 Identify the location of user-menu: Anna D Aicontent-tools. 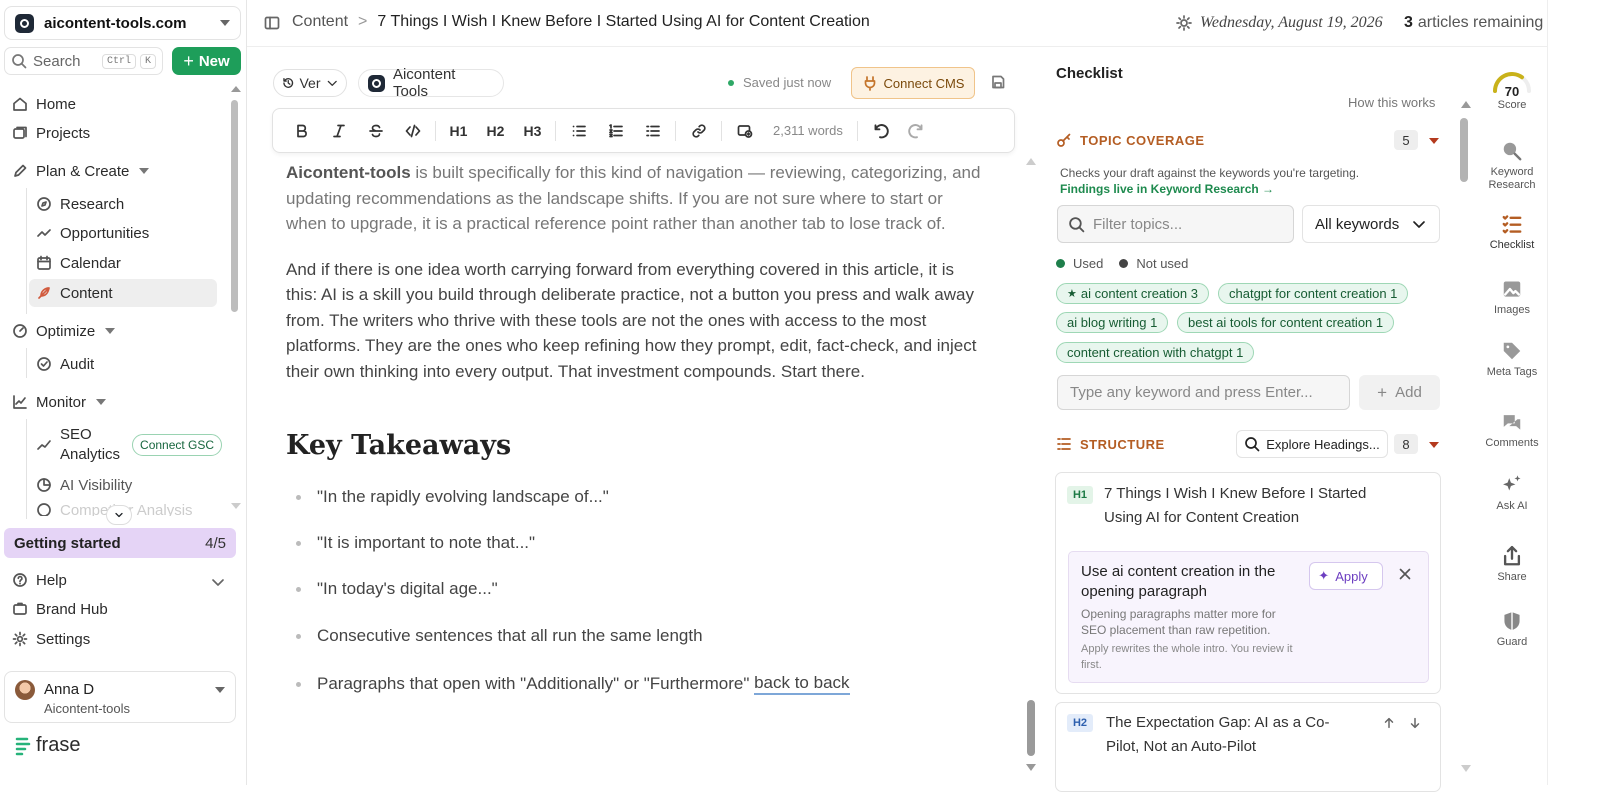
(120, 697).